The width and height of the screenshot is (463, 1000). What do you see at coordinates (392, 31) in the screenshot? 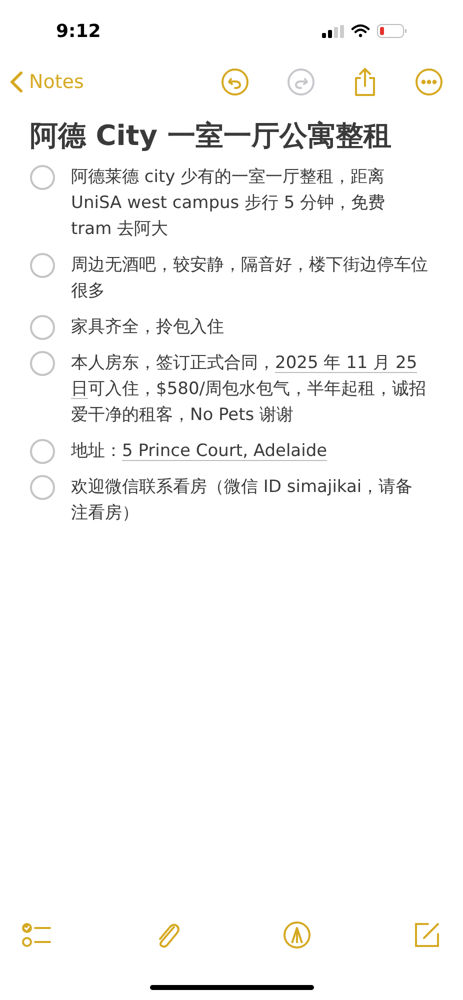
I see `battery-icon` at bounding box center [392, 31].